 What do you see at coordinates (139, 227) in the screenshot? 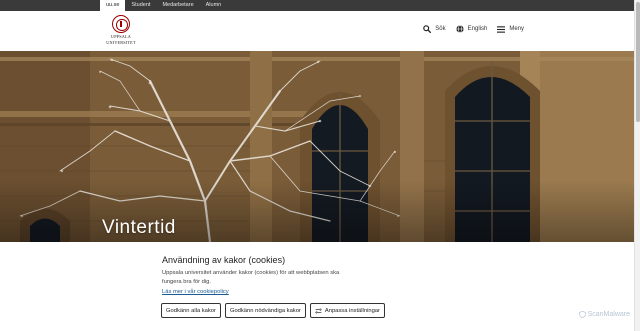
I see `hero-title: Vintertid` at bounding box center [139, 227].